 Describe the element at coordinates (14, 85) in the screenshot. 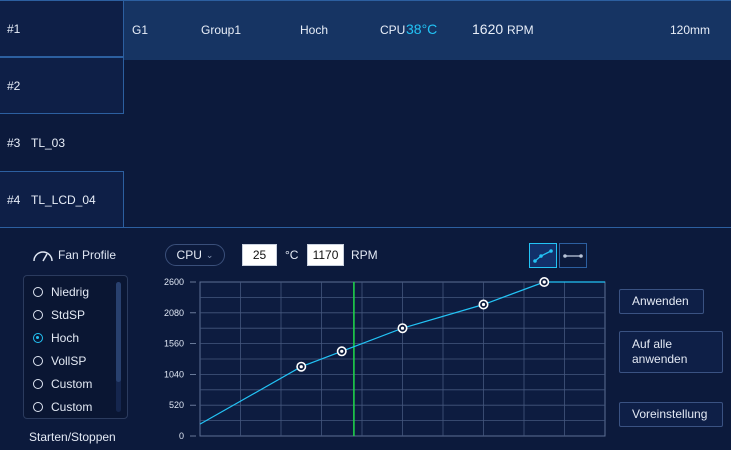

I see `slot-number: #2` at that location.